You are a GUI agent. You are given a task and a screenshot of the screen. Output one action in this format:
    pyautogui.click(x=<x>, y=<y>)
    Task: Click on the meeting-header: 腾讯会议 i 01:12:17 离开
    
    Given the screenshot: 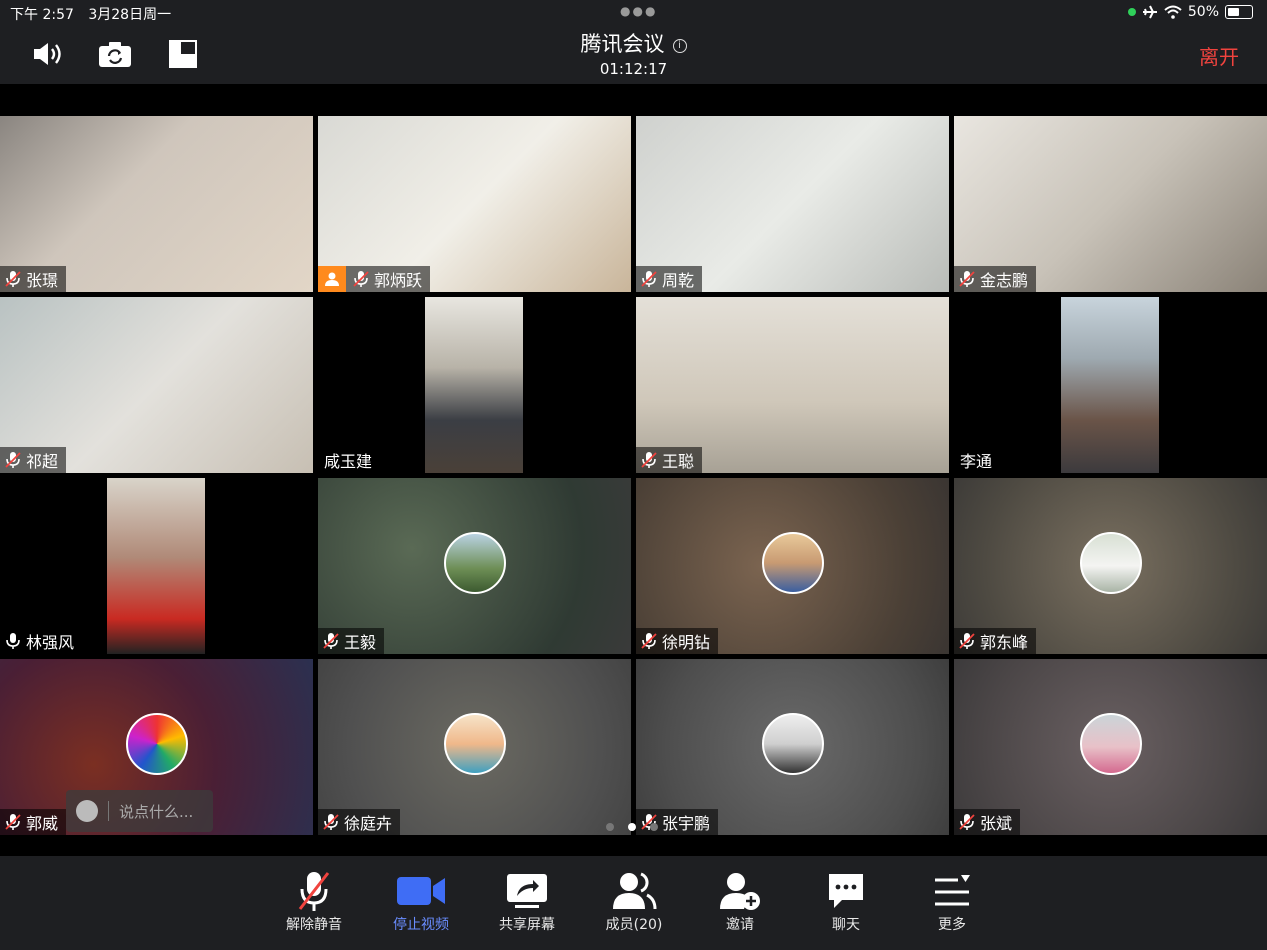 What is the action you would take?
    pyautogui.click(x=633, y=55)
    